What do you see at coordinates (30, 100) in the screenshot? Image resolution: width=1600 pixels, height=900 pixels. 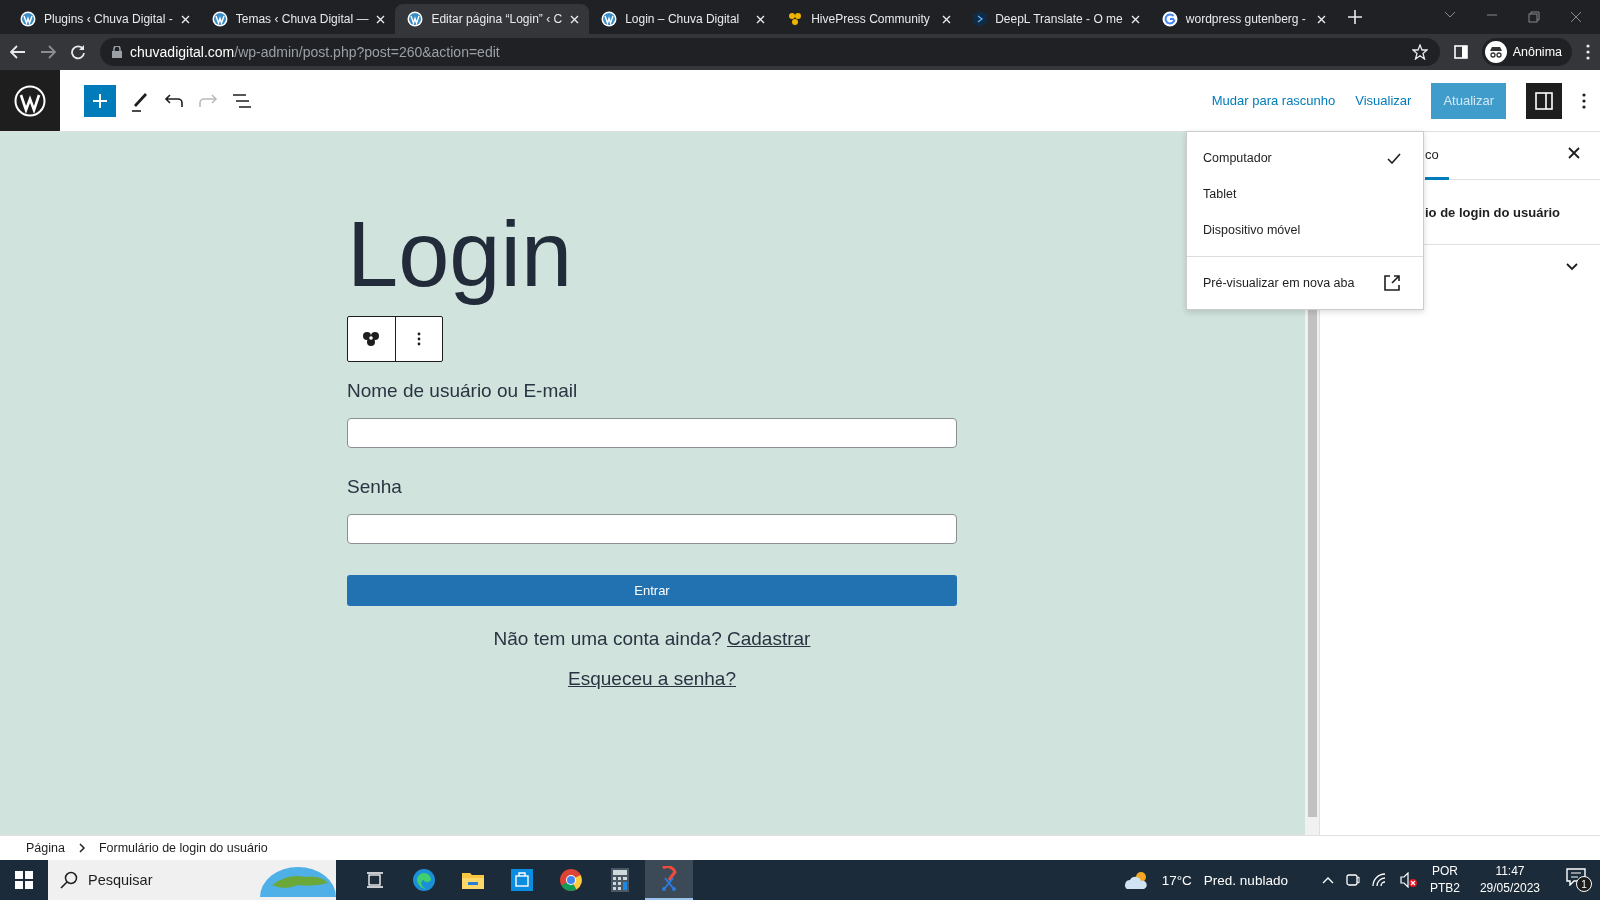 I see `wordpress-logo` at bounding box center [30, 100].